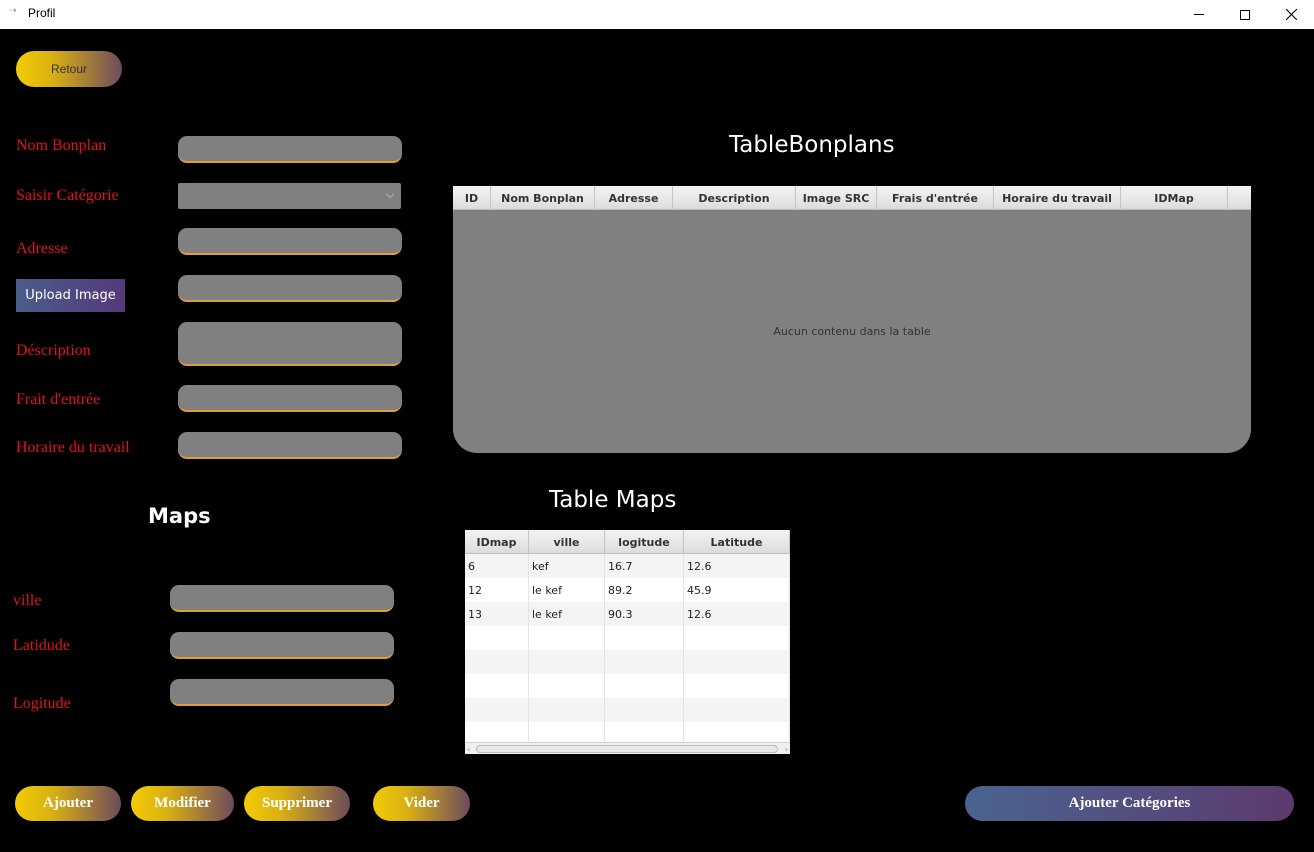  What do you see at coordinates (73, 447) in the screenshot?
I see `horaire-label: Horaire du travail` at bounding box center [73, 447].